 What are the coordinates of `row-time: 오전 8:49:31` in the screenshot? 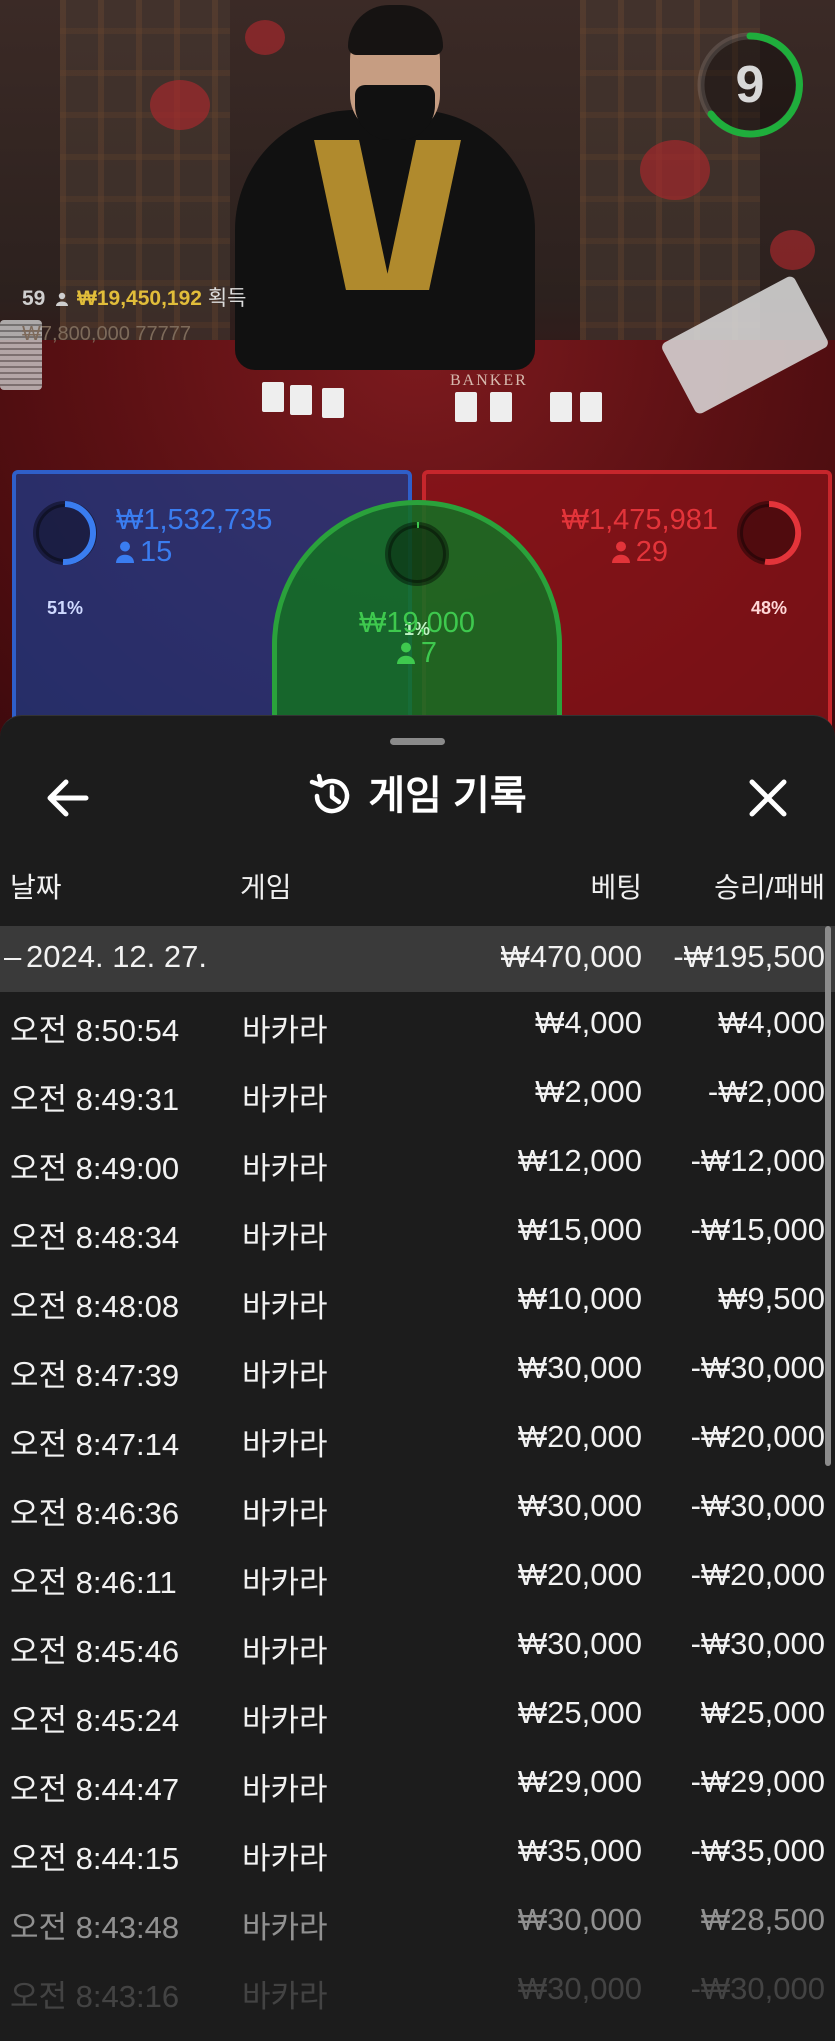 It's located at (95, 1099).